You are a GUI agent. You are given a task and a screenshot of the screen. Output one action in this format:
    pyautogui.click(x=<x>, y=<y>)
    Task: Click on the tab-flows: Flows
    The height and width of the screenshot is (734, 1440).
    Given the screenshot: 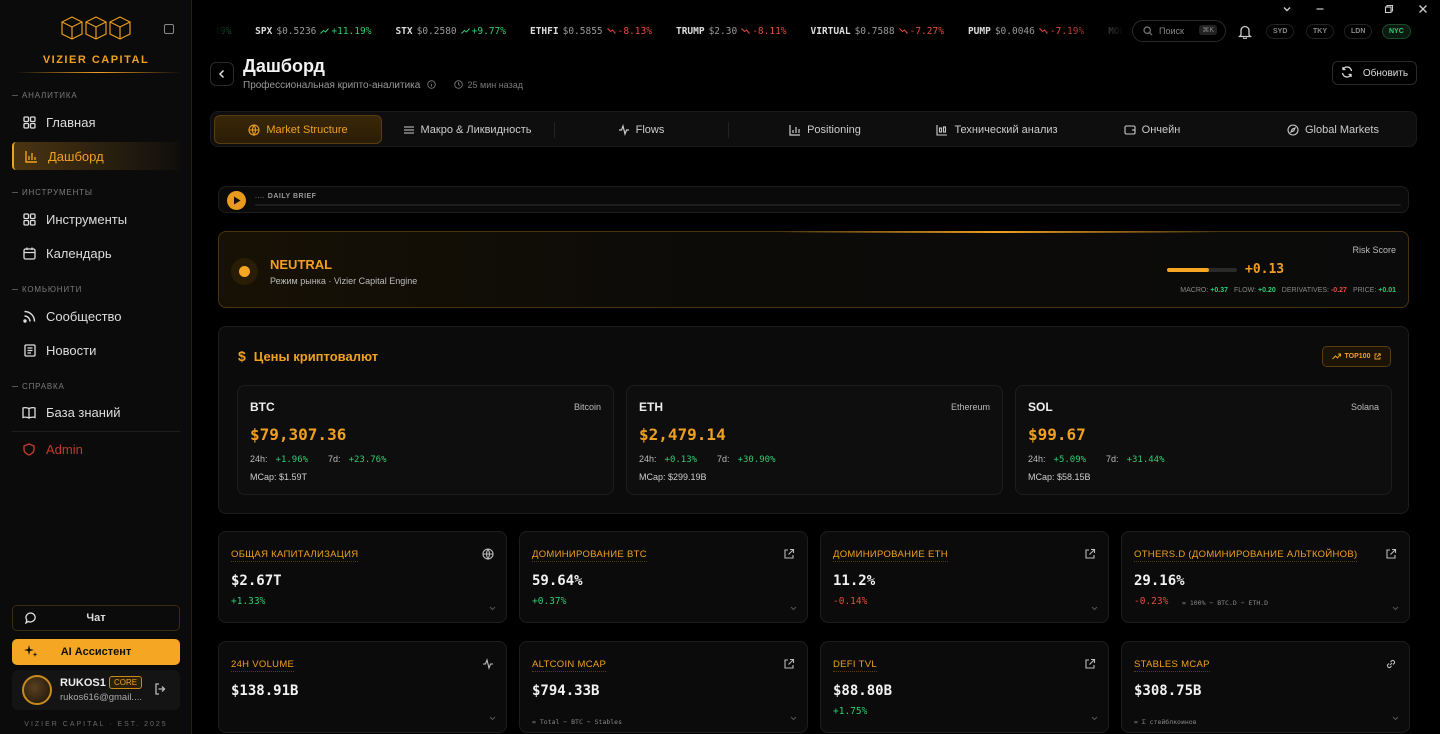 What is the action you would take?
    pyautogui.click(x=641, y=129)
    